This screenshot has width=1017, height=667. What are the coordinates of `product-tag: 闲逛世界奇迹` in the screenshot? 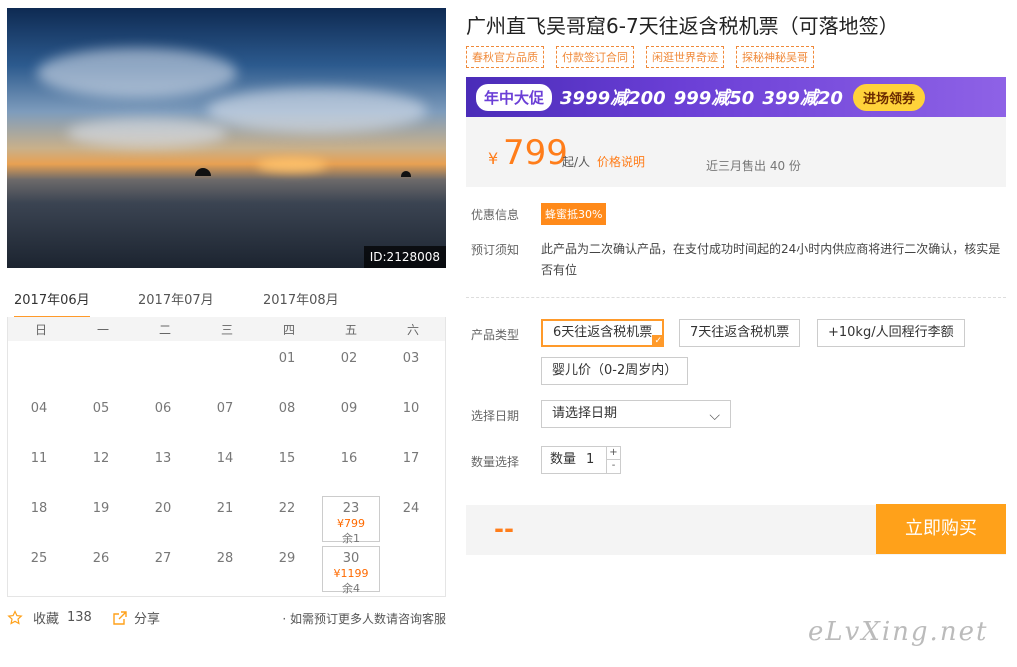 It's located at (685, 57).